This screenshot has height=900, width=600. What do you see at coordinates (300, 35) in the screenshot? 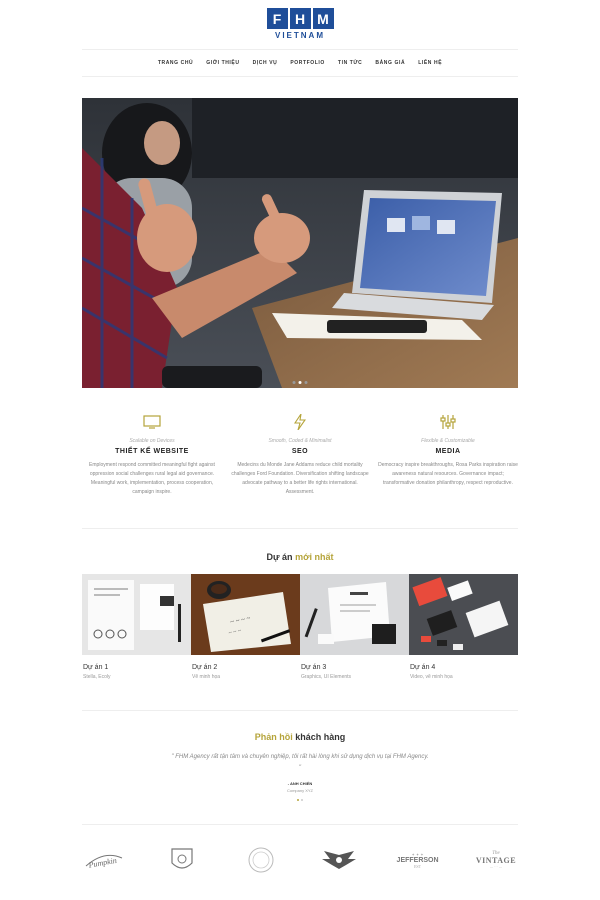
I see `logo-subtitle: VIETNAM` at bounding box center [300, 35].